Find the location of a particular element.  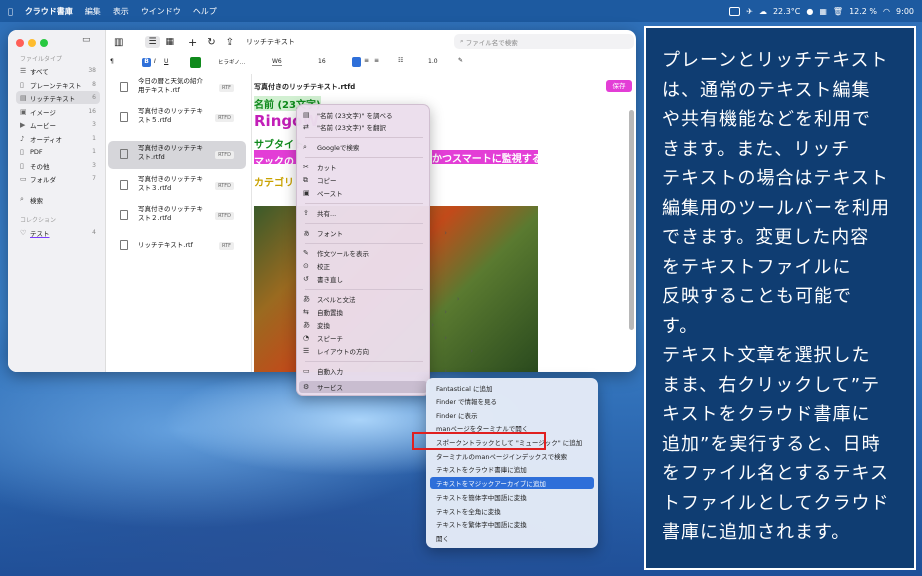

weather-icon: ☁ is located at coordinates (763, 11).